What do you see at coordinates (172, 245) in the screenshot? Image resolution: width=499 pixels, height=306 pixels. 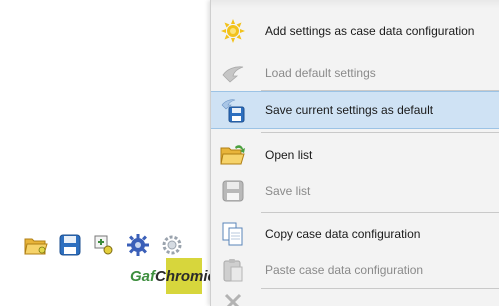 I see `gear-icon` at bounding box center [172, 245].